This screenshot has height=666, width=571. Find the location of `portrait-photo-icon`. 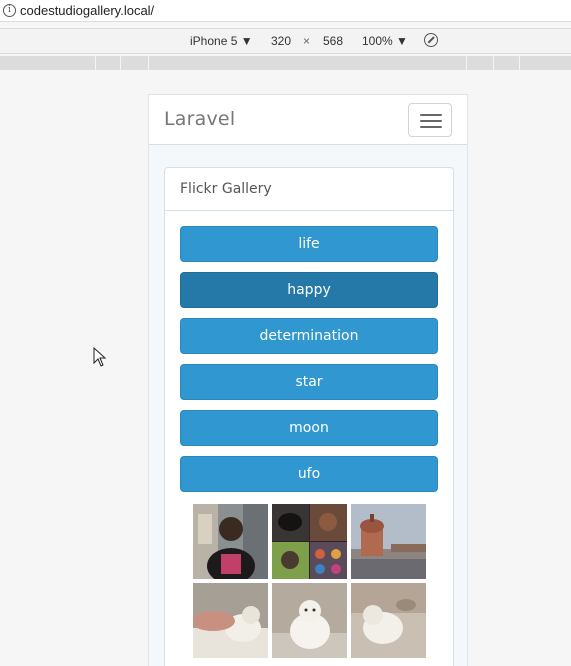

portrait-photo-icon is located at coordinates (230, 541).